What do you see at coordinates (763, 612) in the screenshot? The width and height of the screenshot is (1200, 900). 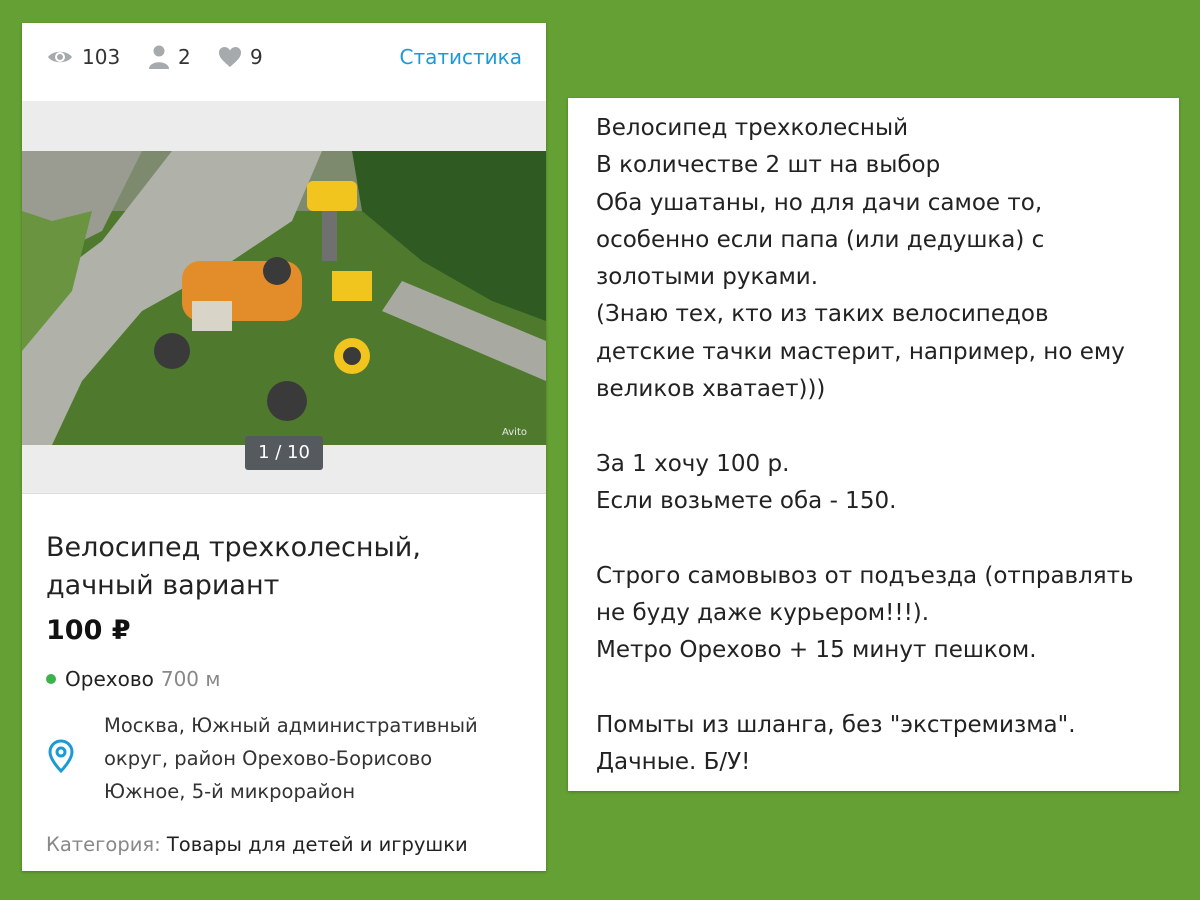 I see `description-line: не буду даже курьером!!!).` at bounding box center [763, 612].